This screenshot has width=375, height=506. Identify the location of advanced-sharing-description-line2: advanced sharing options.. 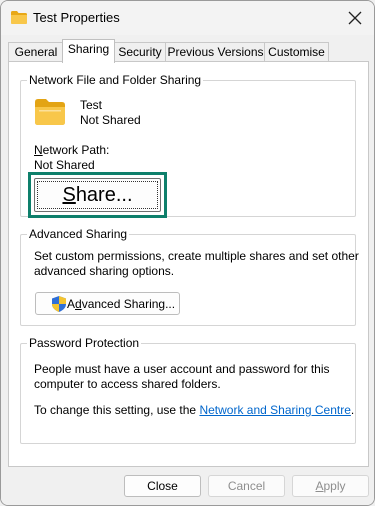
(104, 271).